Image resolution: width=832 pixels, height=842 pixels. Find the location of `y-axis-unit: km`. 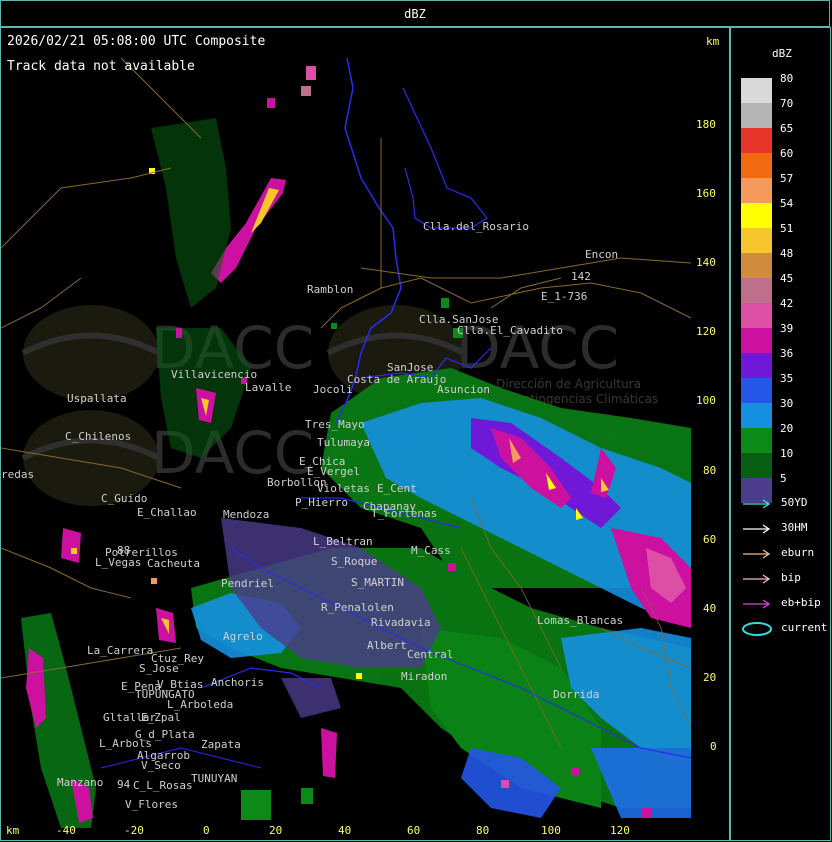

y-axis-unit: km is located at coordinates (713, 41).